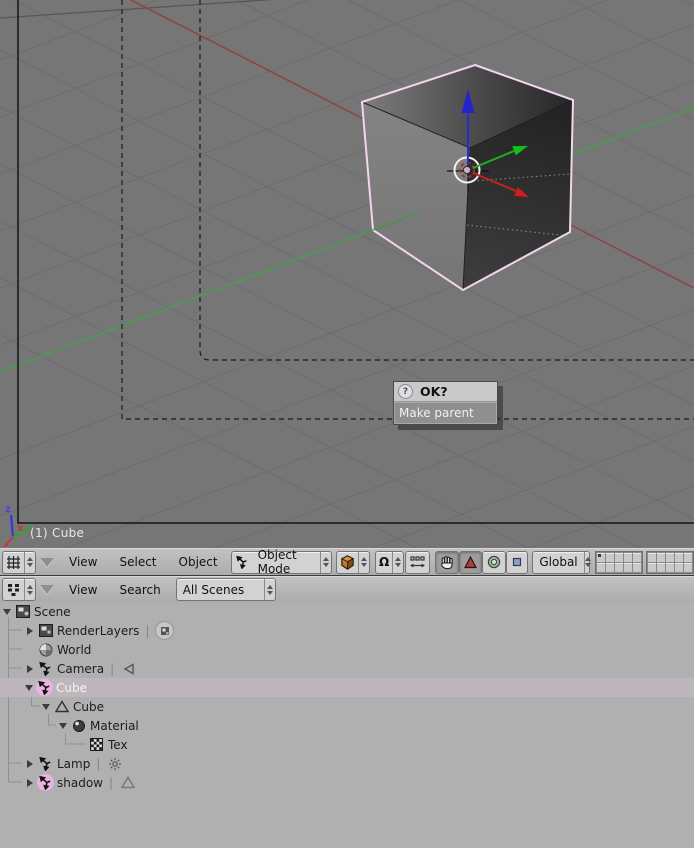  I want to click on outliner-row-scene: Scene, so click(347, 611).